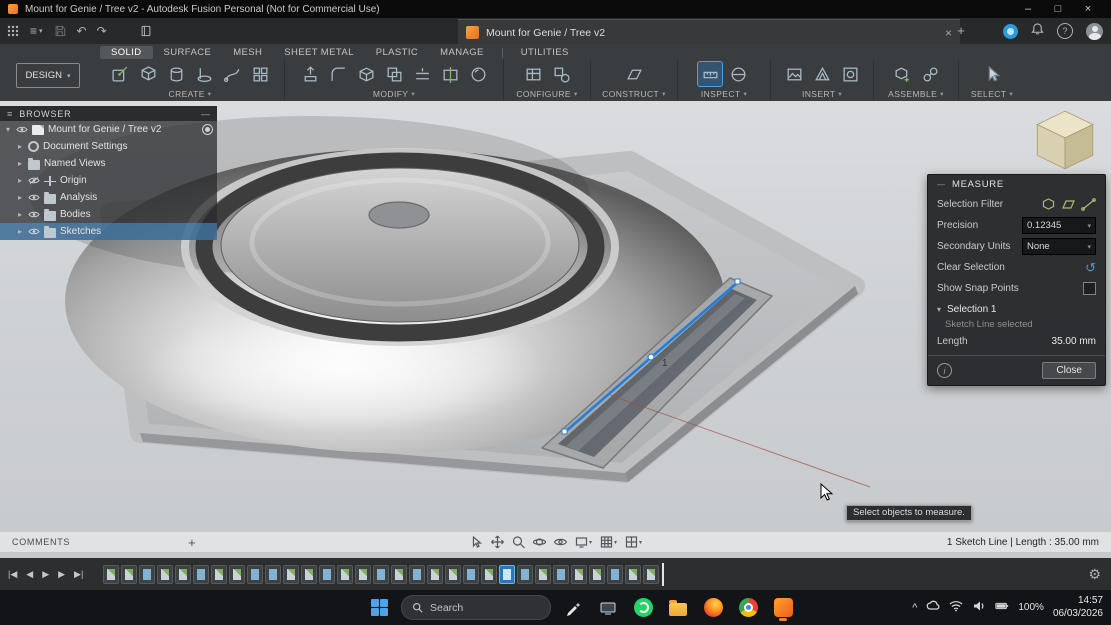 The image size is (1111, 625). I want to click on taskbar-app-file-explorer, so click(678, 608).